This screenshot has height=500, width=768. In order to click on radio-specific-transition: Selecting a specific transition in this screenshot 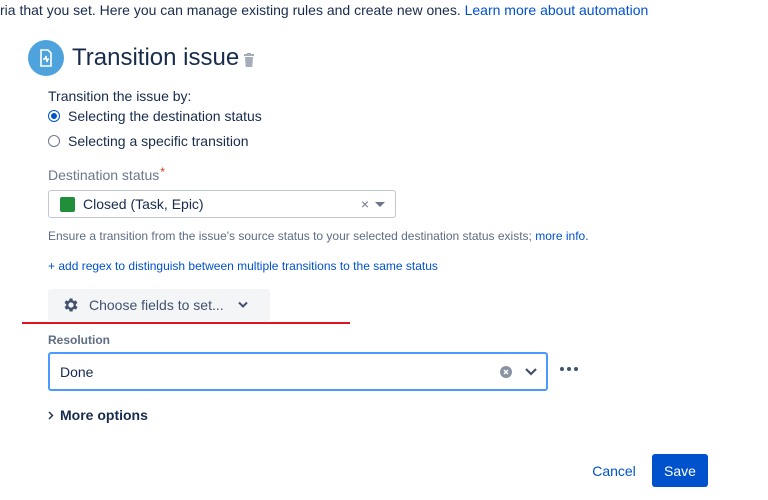, I will do `click(148, 141)`.